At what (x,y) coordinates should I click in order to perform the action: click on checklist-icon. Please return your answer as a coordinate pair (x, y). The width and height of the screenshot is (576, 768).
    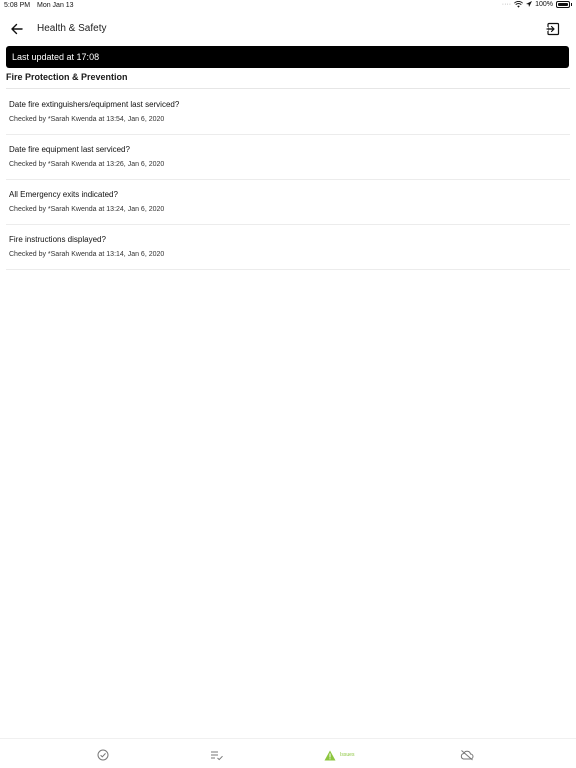
    Looking at the image, I should click on (217, 756).